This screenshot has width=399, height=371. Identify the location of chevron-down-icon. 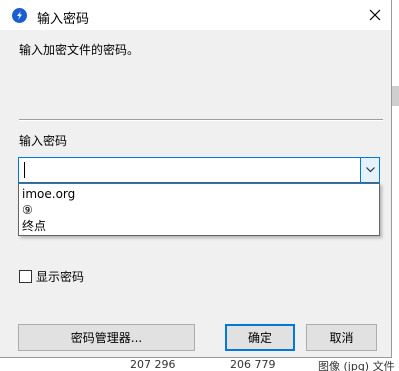
(370, 170).